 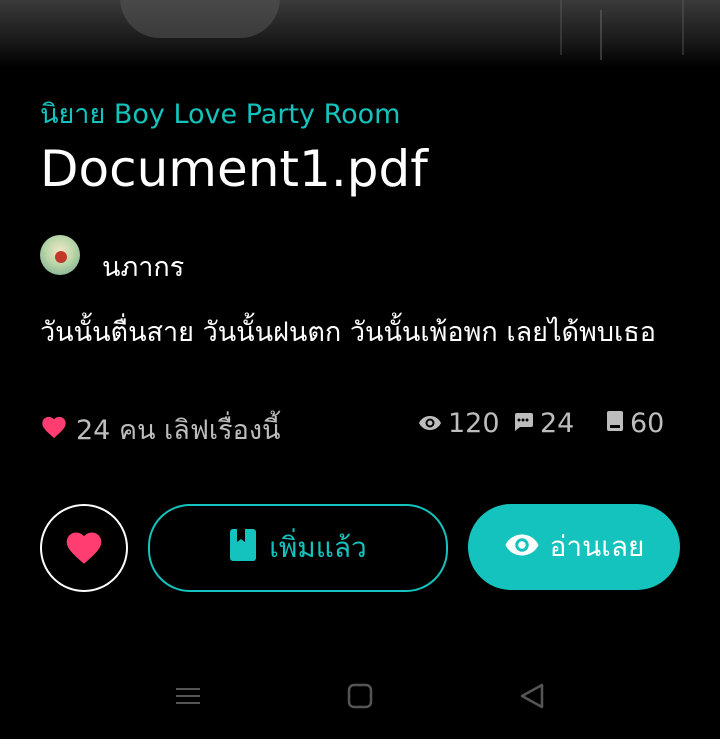 What do you see at coordinates (360, 427) in the screenshot?
I see `story-stats: 24 คน เลิฟเรื่องนี้ 120 24 60` at bounding box center [360, 427].